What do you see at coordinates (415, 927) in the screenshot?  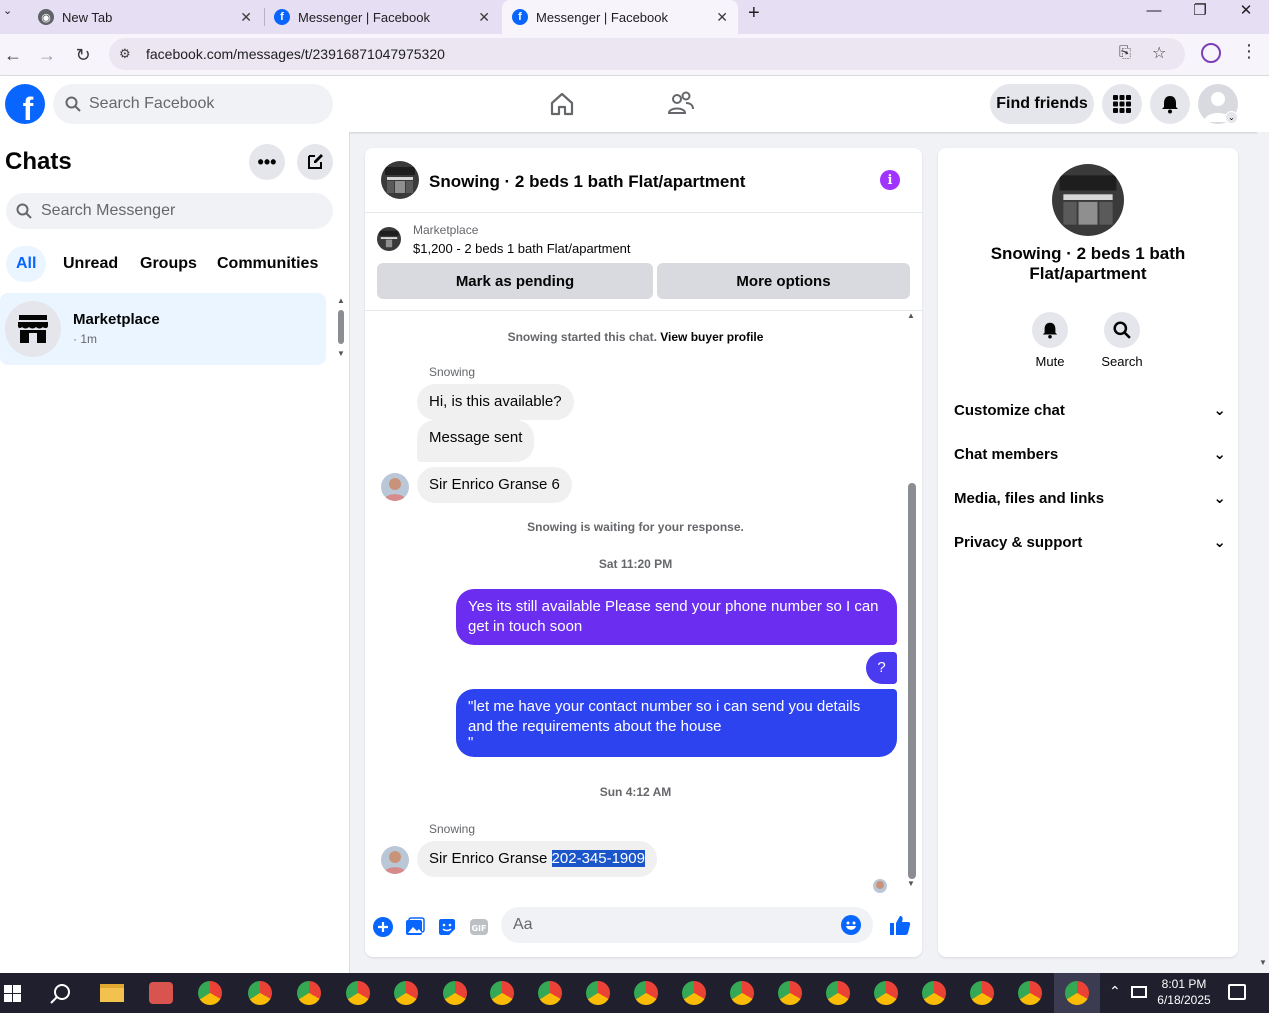 I see `photo-icon` at bounding box center [415, 927].